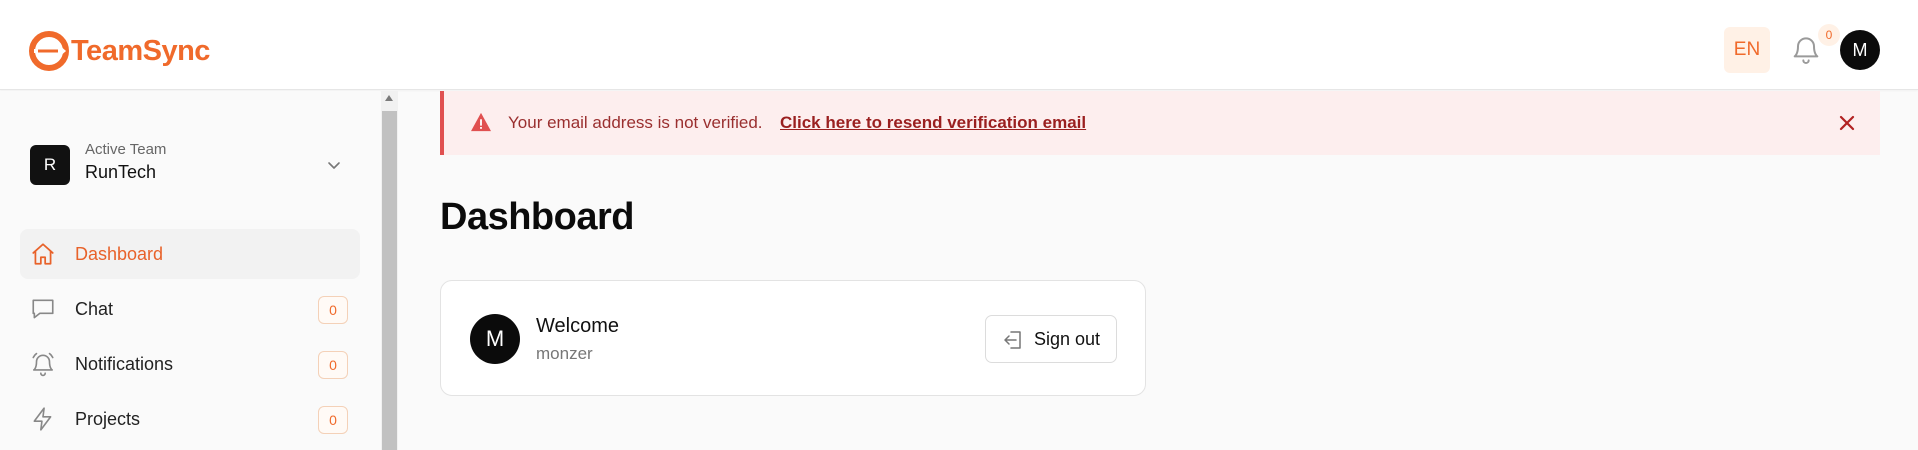 The height and width of the screenshot is (450, 1918). Describe the element at coordinates (389, 280) in the screenshot. I see `scroll-thumb` at that location.